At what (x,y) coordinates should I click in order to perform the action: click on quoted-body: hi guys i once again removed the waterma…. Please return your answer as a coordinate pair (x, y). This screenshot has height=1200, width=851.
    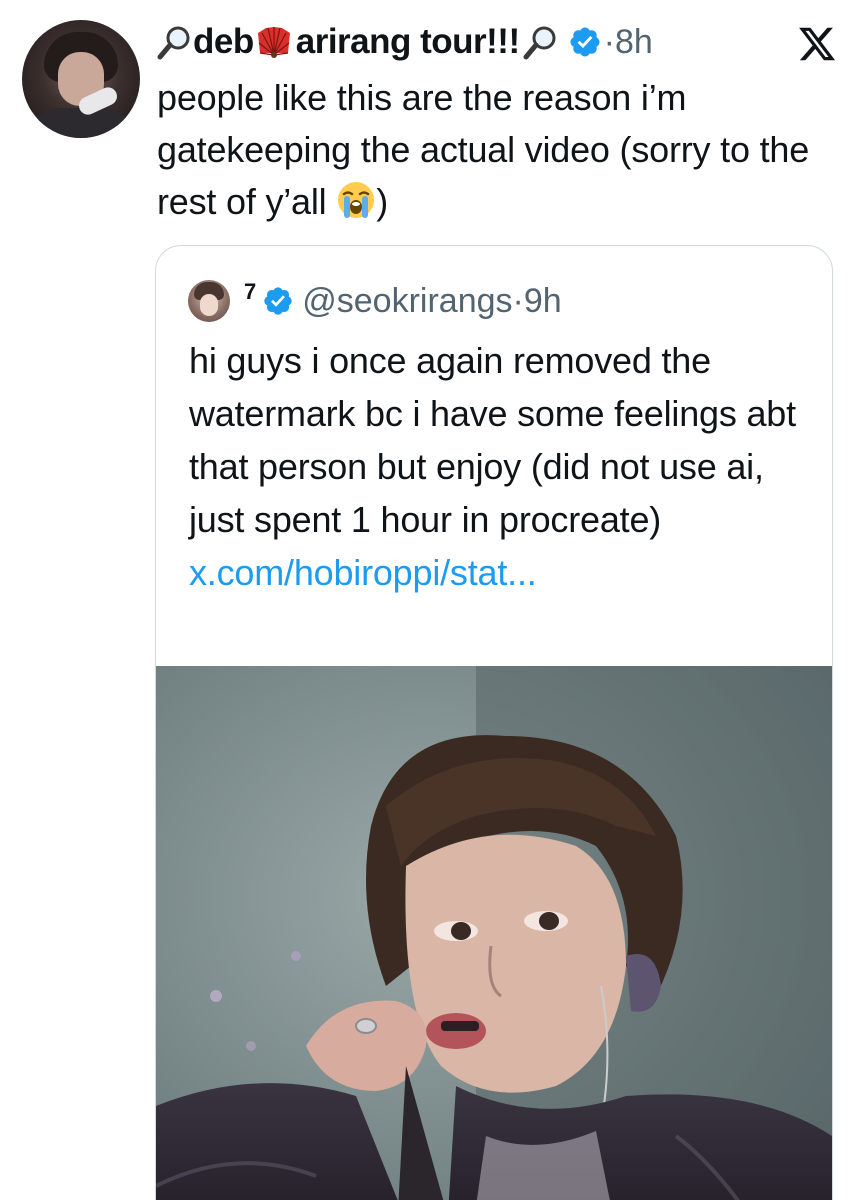
    Looking at the image, I should click on (492, 440).